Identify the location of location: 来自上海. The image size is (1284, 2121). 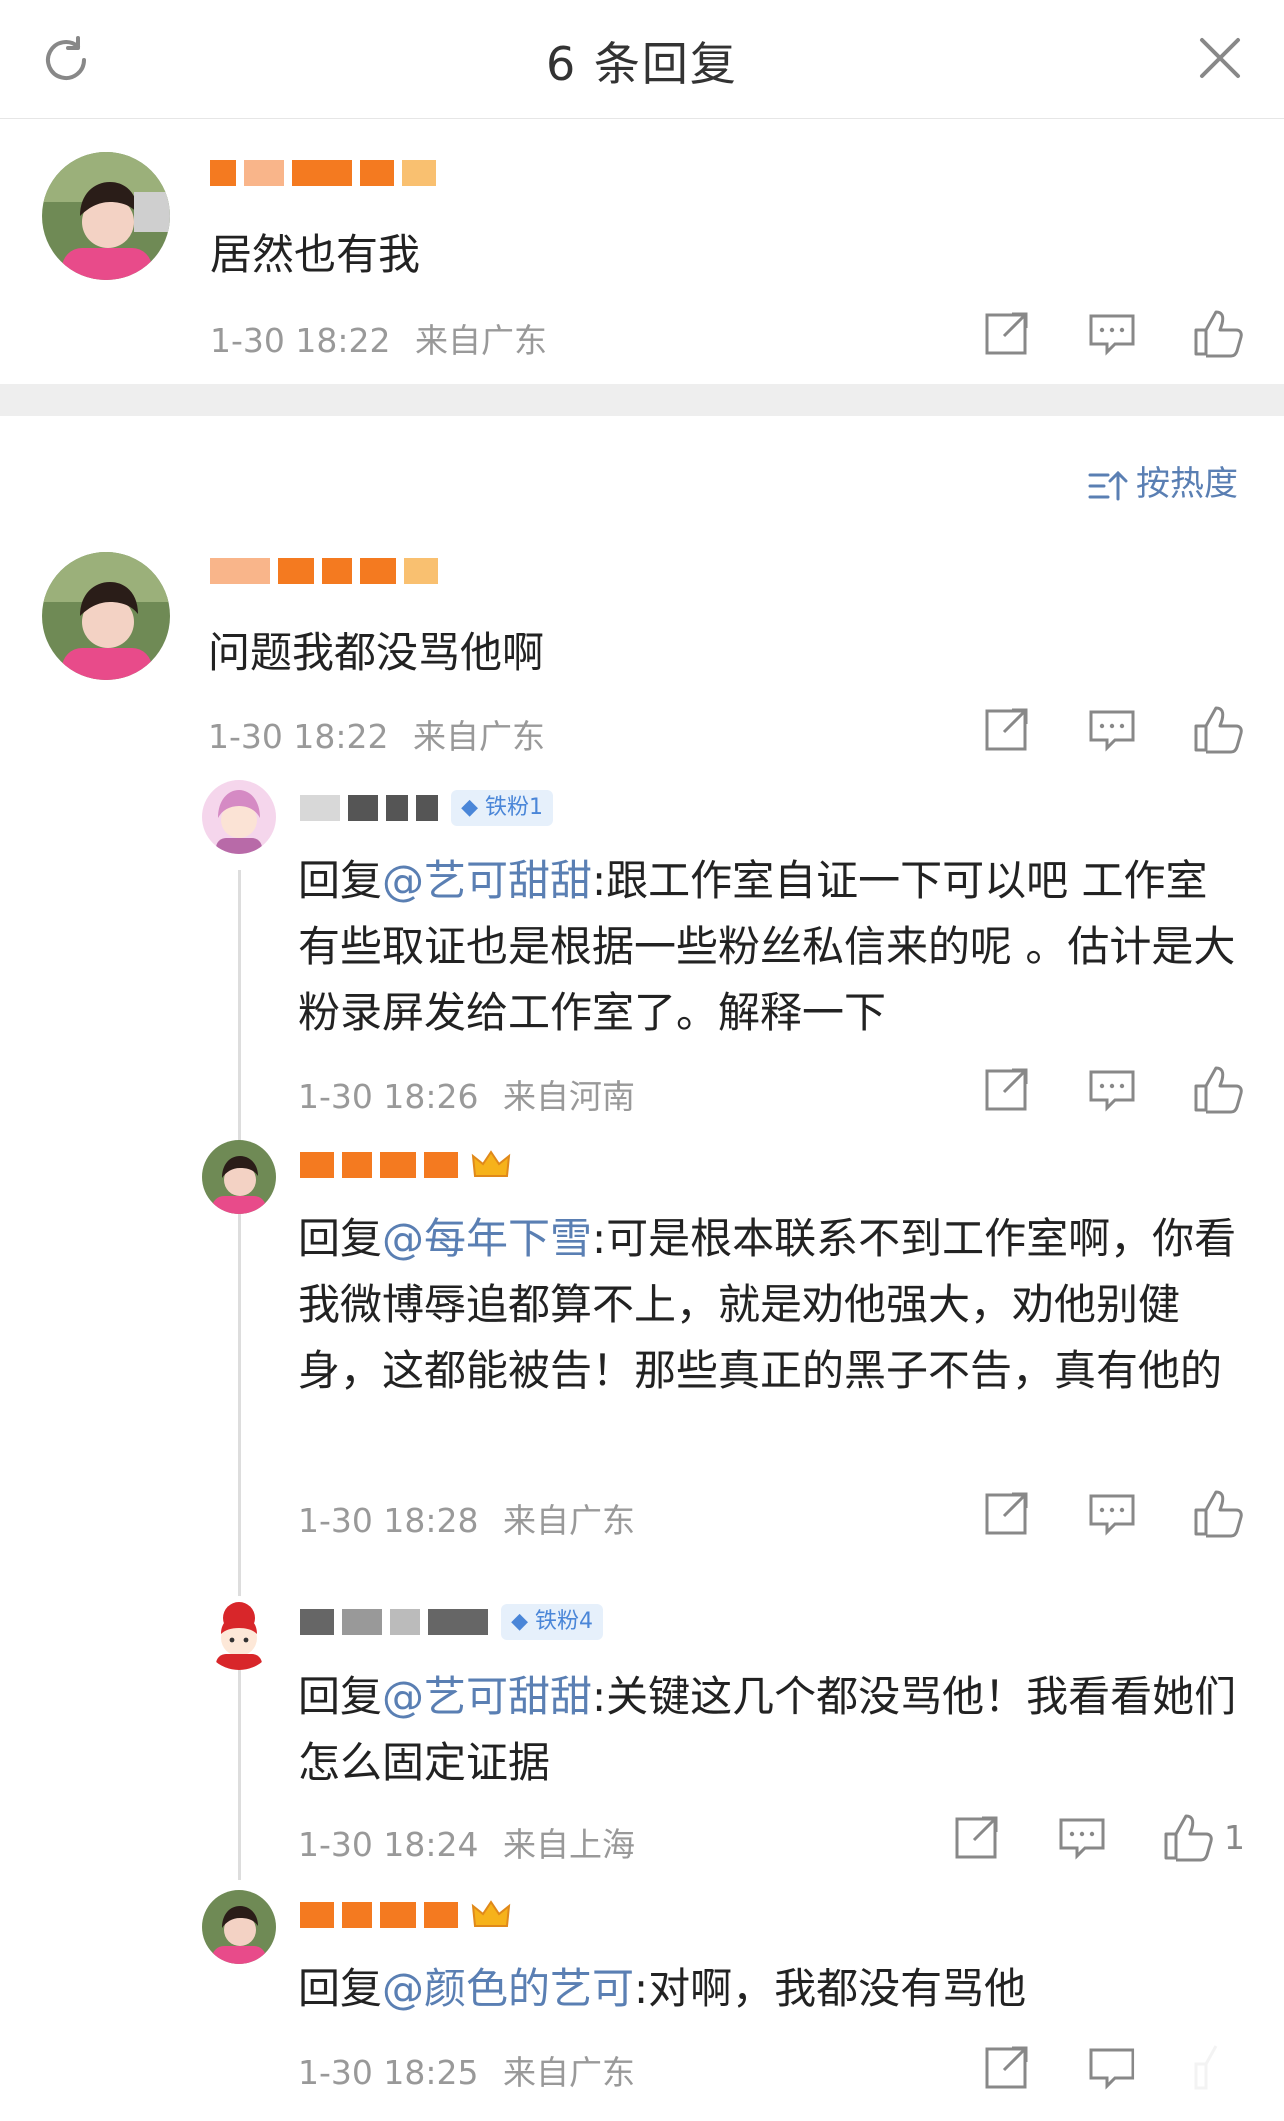
(569, 1844).